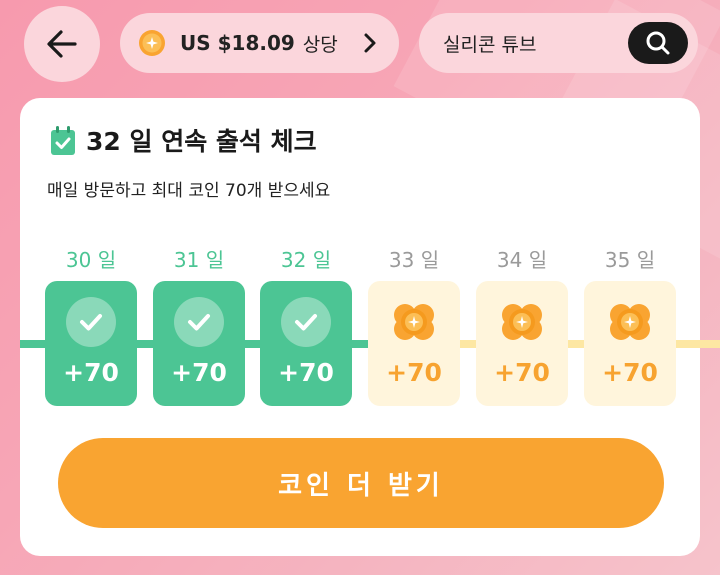  I want to click on back-arrow-icon, so click(62, 44).